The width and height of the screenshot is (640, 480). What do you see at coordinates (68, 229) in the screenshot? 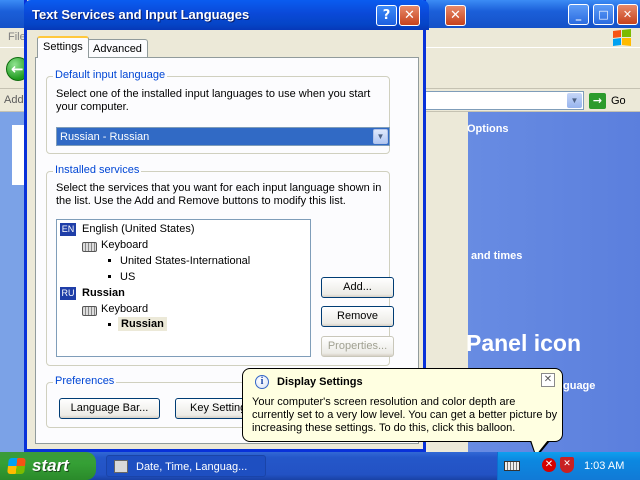
I see `language-badge: EN` at bounding box center [68, 229].